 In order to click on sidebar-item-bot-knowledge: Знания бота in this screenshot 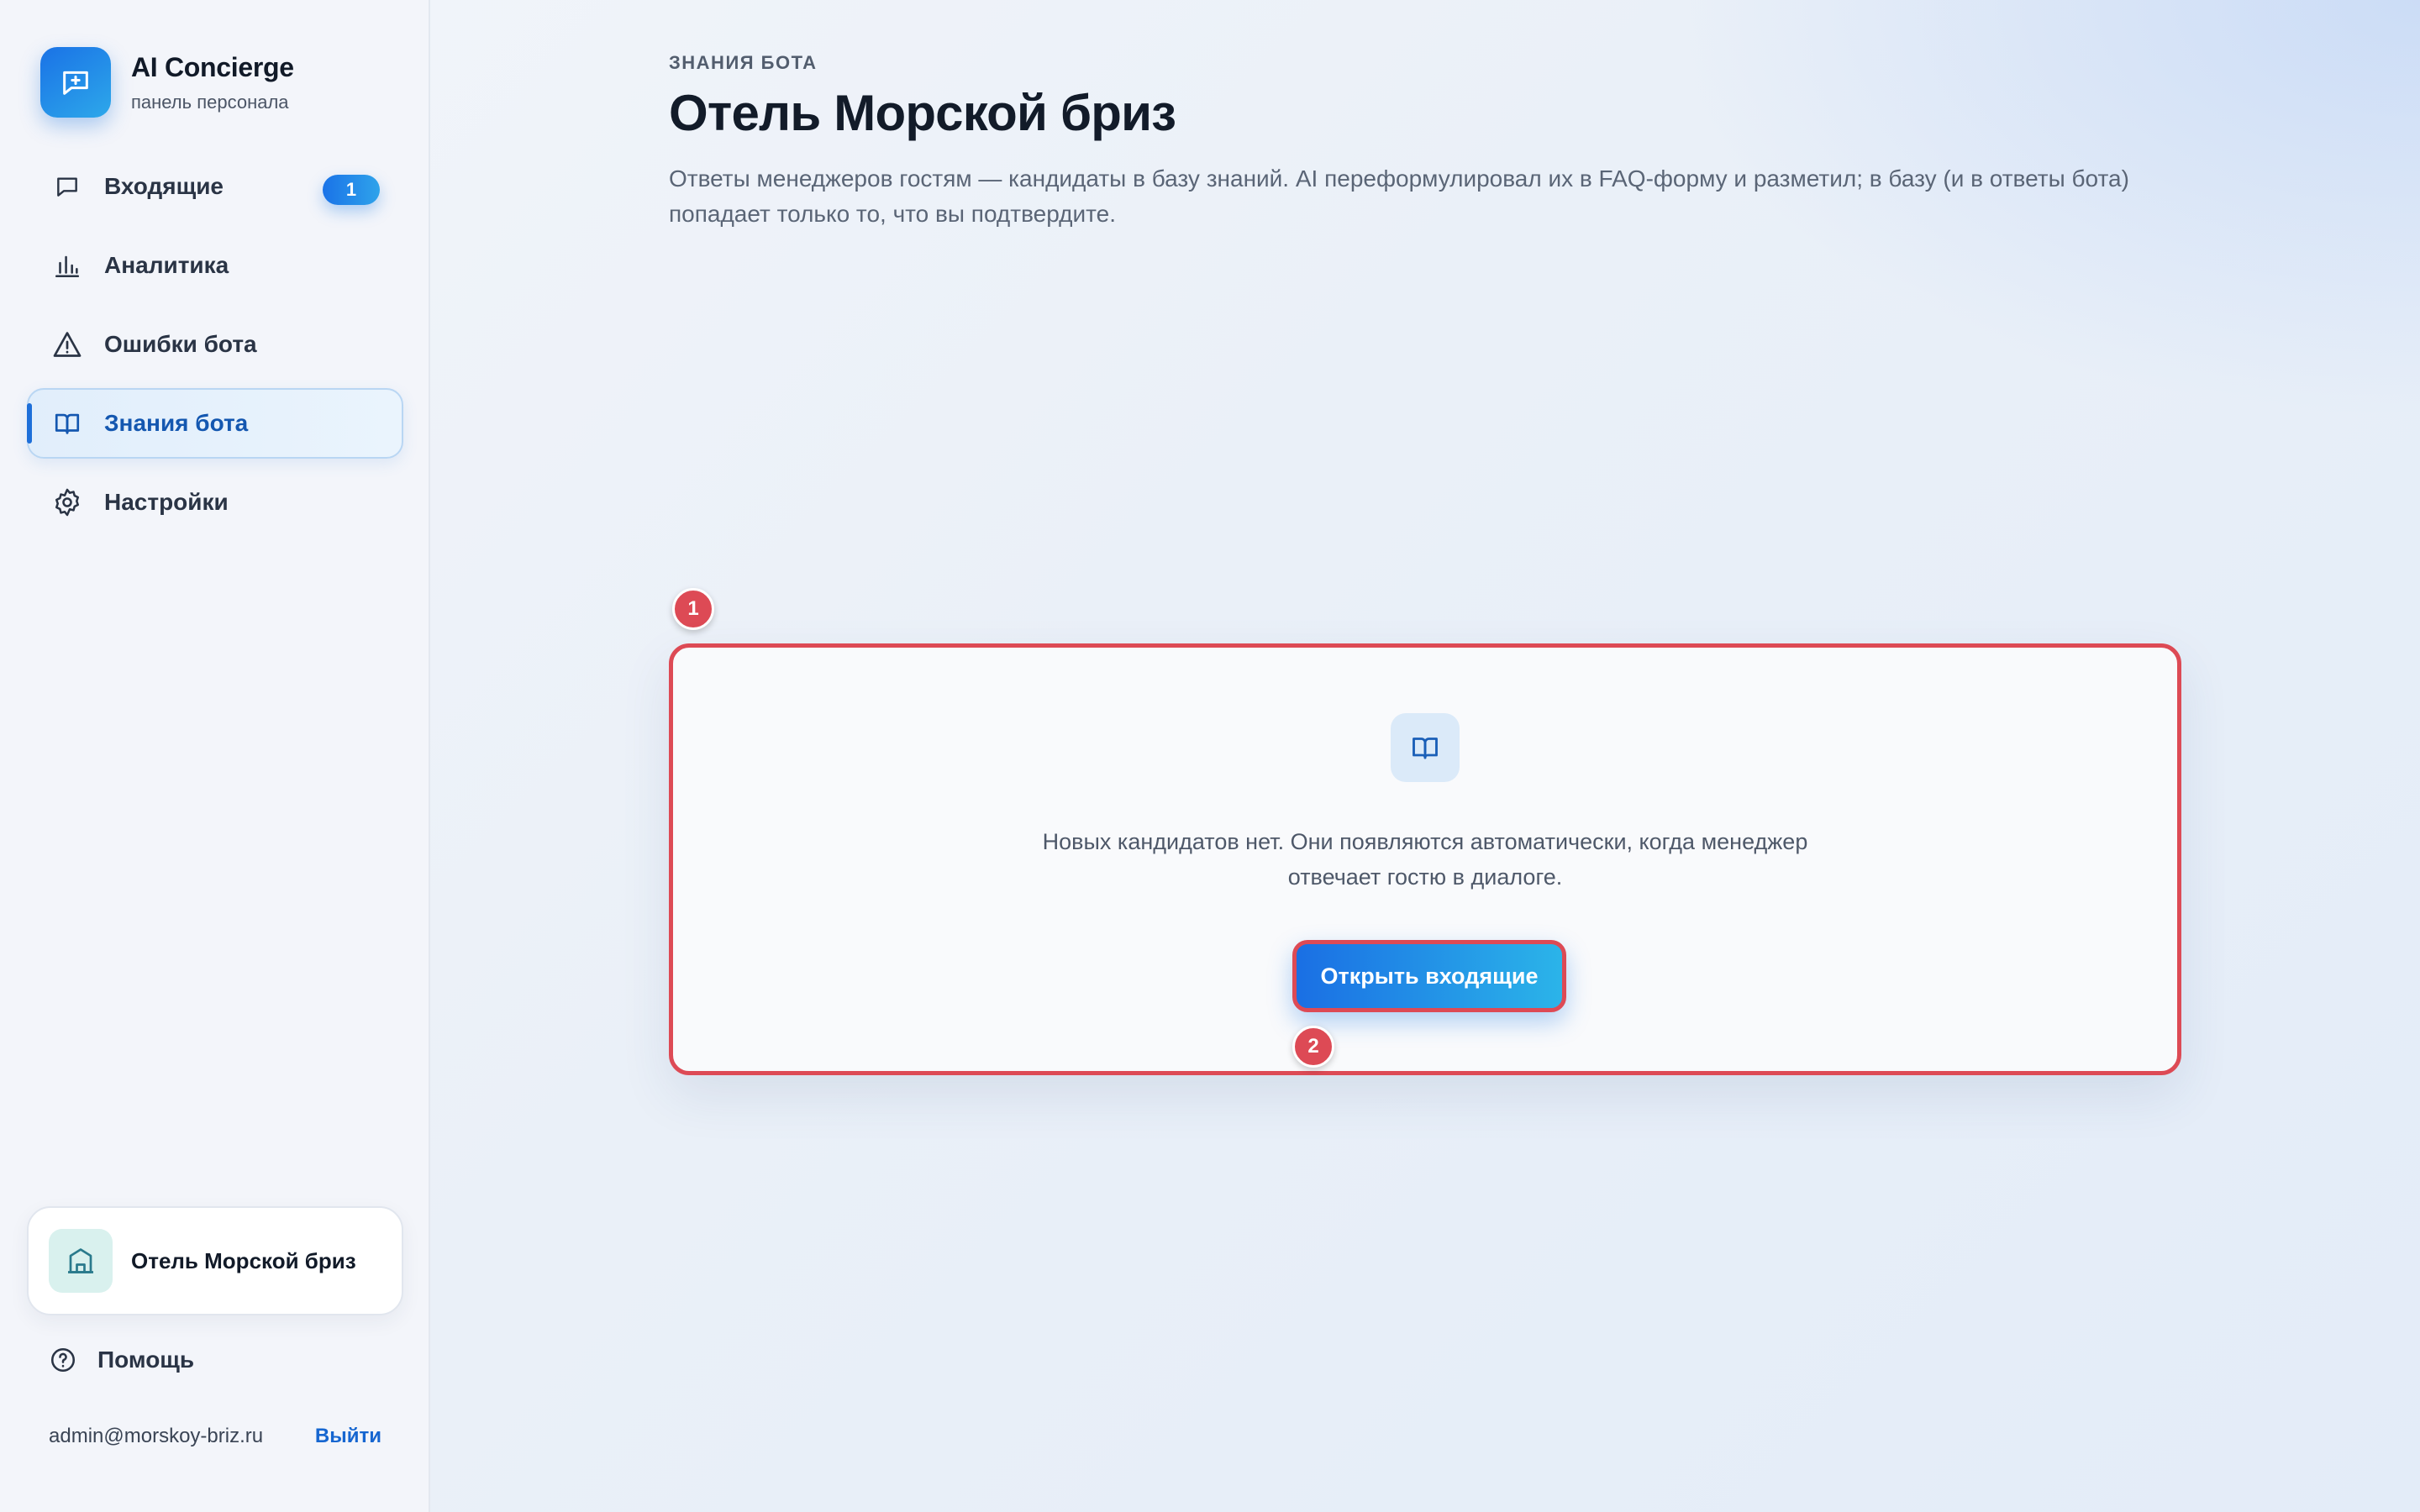, I will do `click(215, 423)`.